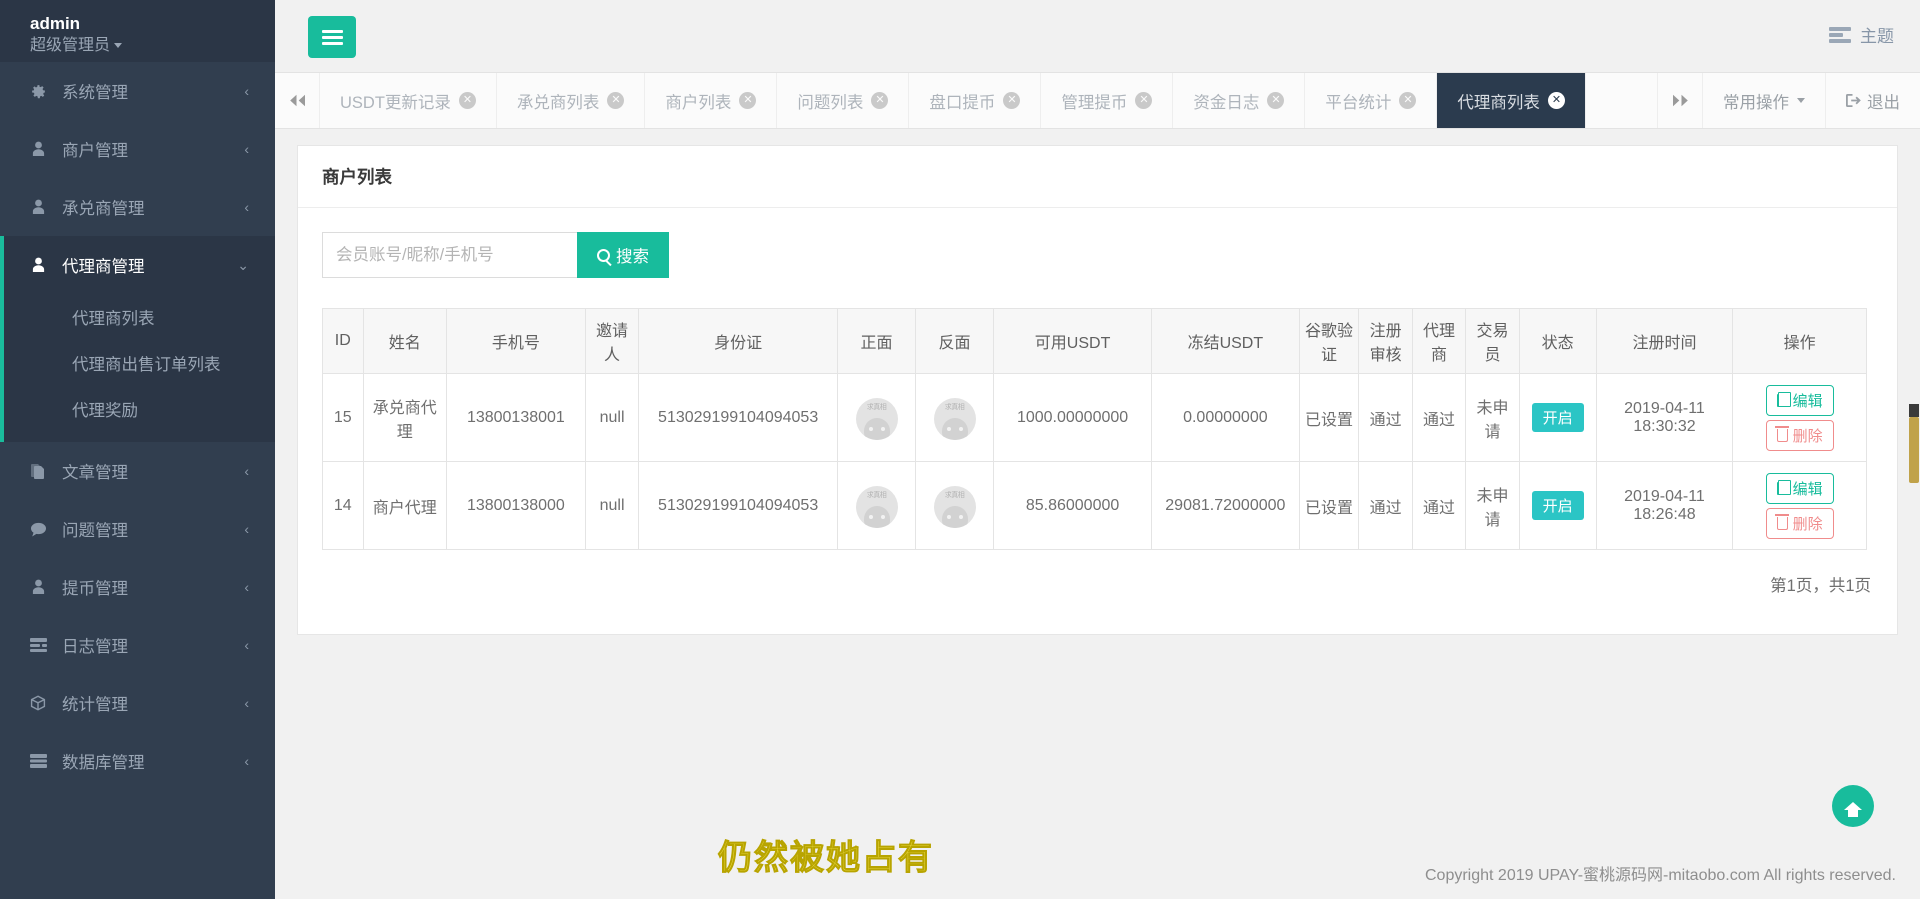 Image resolution: width=1920 pixels, height=899 pixels. Describe the element at coordinates (404, 505) in the screenshot. I see `cell-name: 商户代理` at that location.